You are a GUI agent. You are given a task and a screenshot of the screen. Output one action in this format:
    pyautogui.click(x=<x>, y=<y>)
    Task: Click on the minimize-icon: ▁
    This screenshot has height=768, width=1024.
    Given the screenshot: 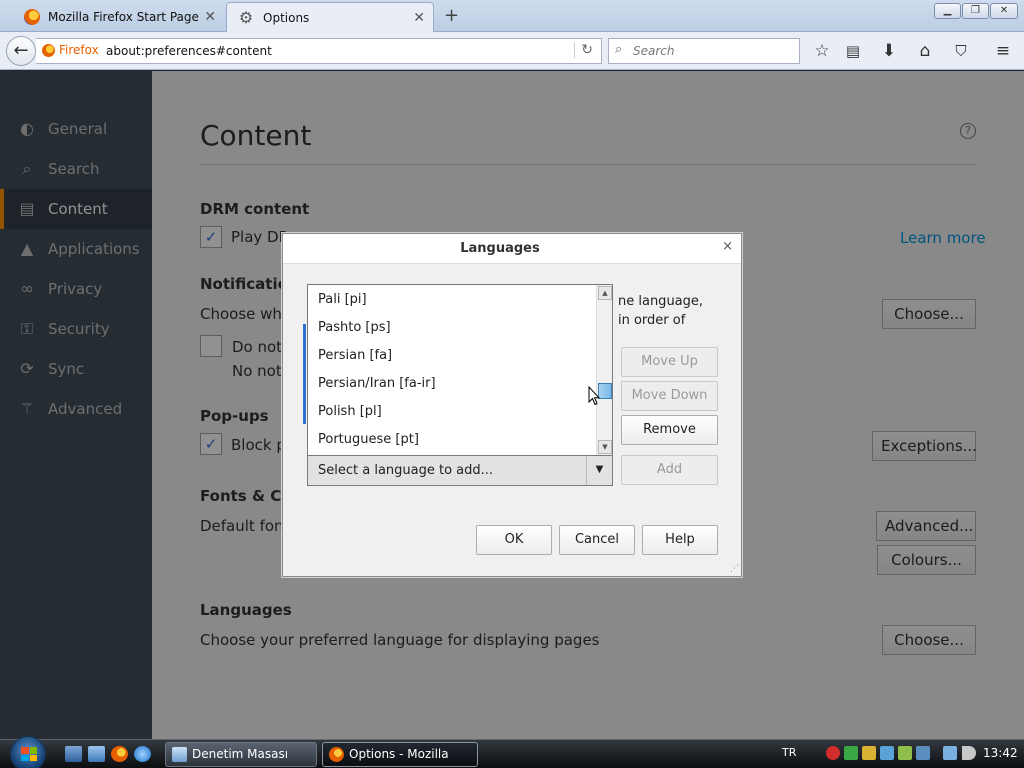 What is the action you would take?
    pyautogui.click(x=947, y=10)
    